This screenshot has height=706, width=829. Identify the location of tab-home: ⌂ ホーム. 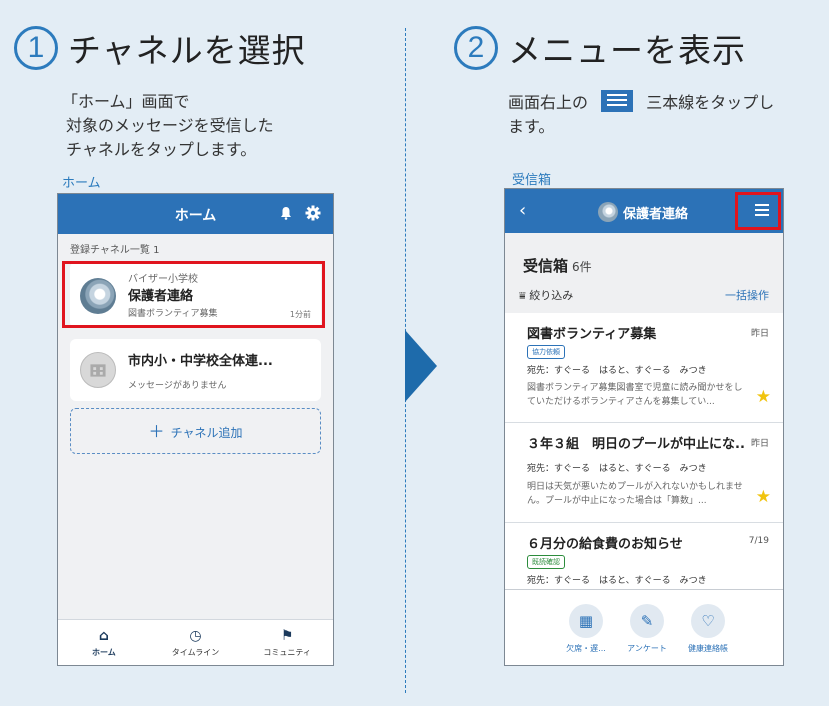
(104, 642).